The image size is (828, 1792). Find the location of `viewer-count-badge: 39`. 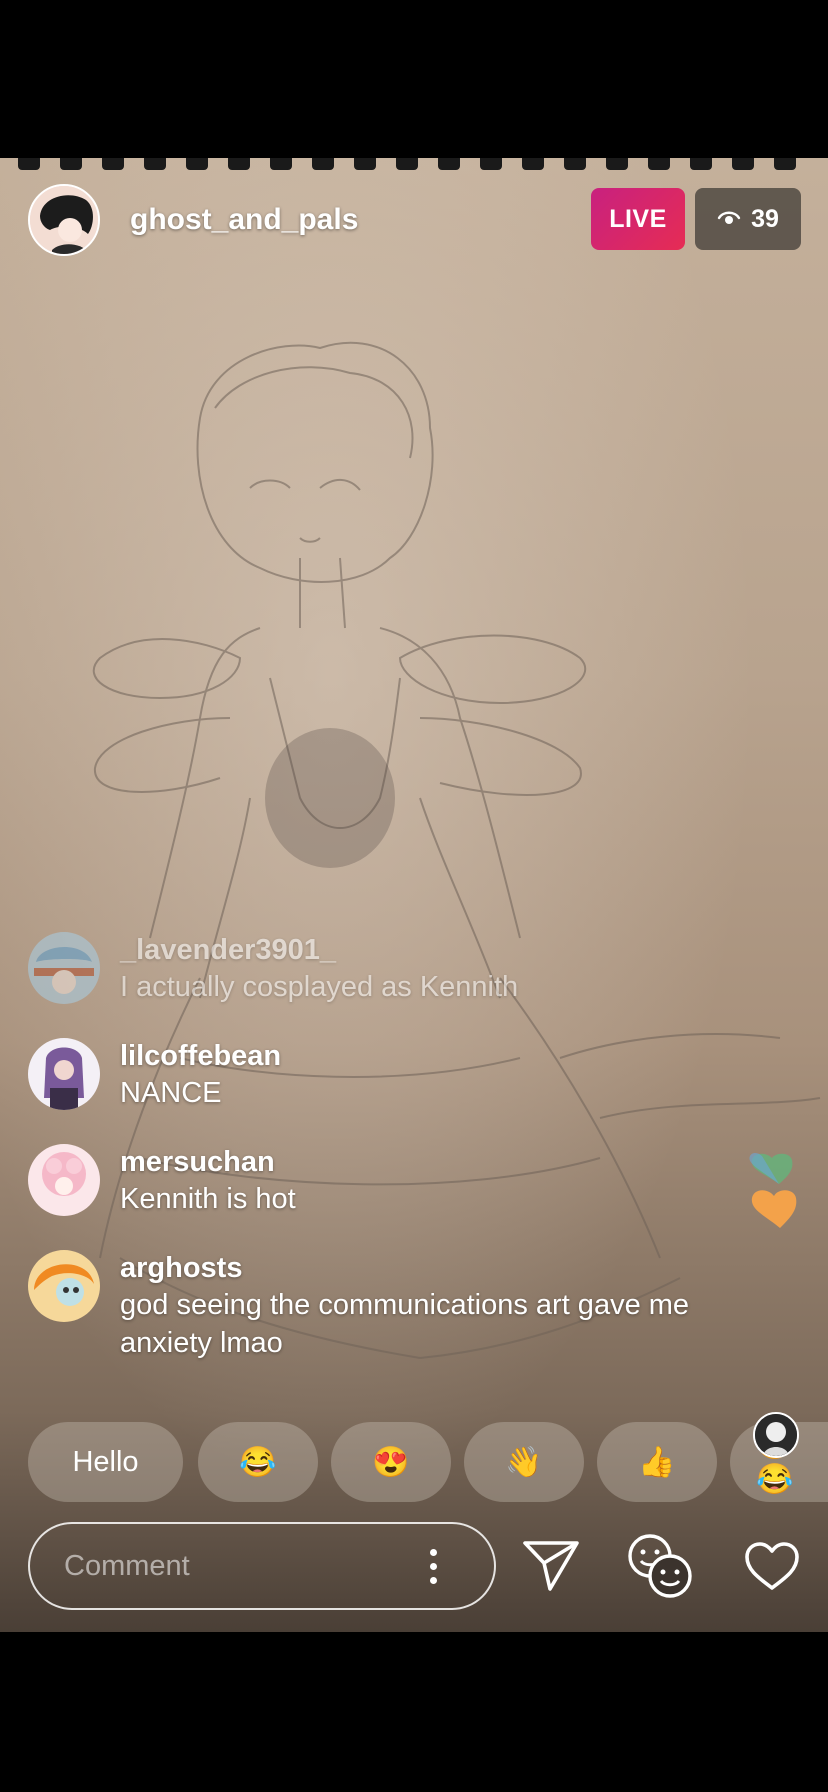

viewer-count-badge: 39 is located at coordinates (748, 219).